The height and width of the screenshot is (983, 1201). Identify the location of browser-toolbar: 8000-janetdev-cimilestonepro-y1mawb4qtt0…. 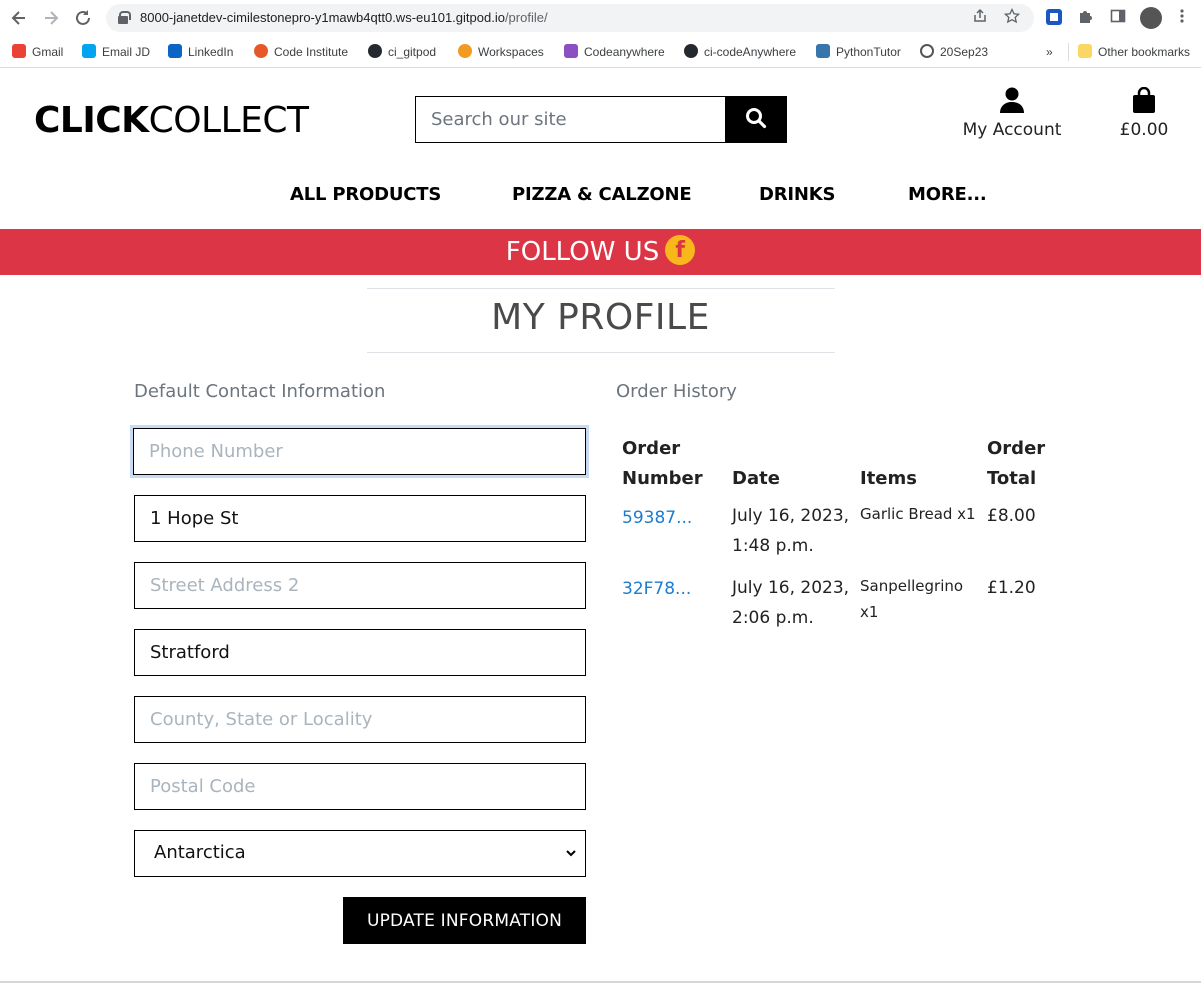
(600, 18).